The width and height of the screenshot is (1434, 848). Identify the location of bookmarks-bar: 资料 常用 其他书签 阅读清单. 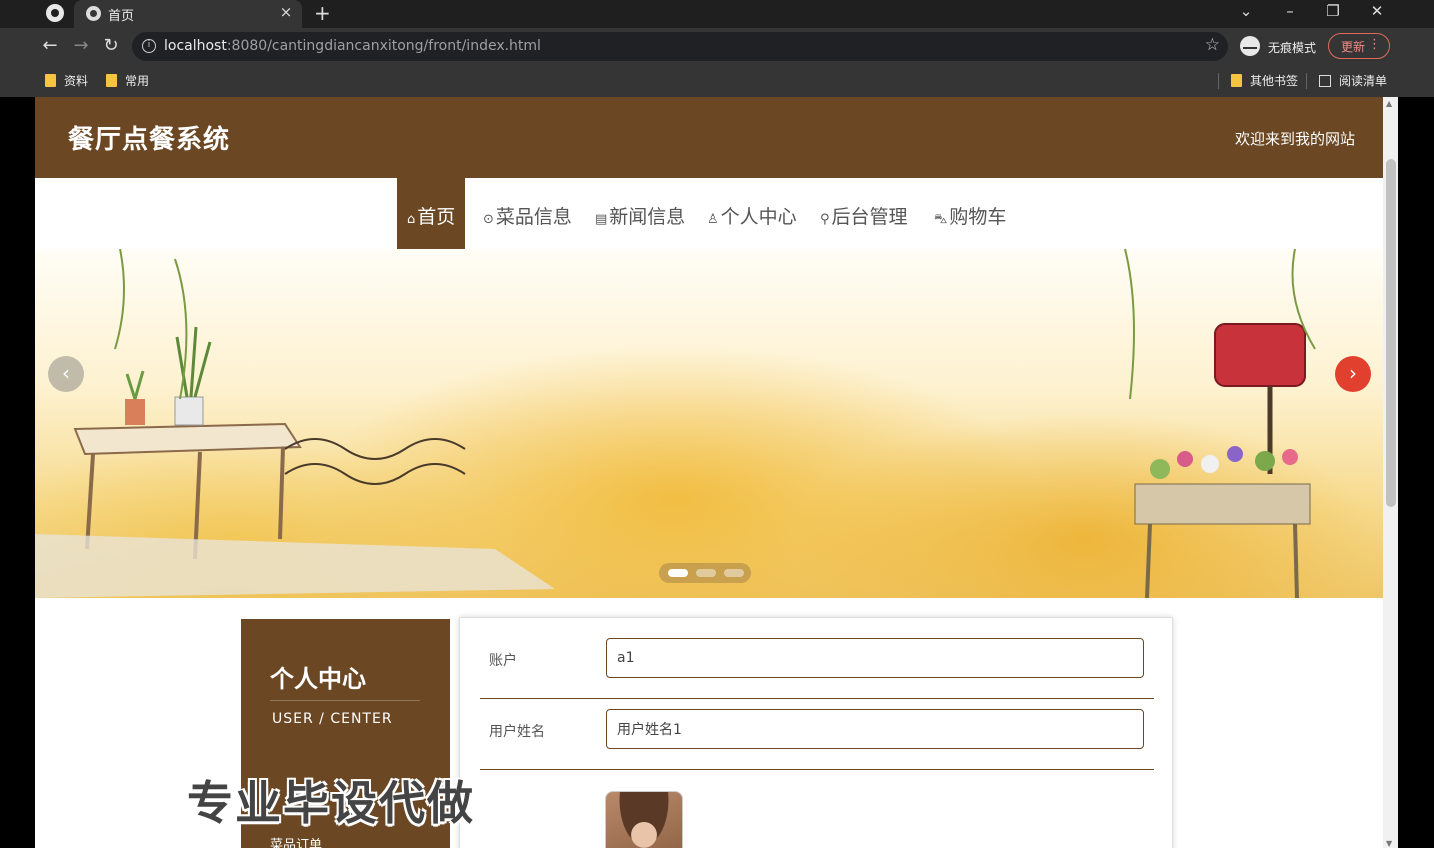
(717, 81).